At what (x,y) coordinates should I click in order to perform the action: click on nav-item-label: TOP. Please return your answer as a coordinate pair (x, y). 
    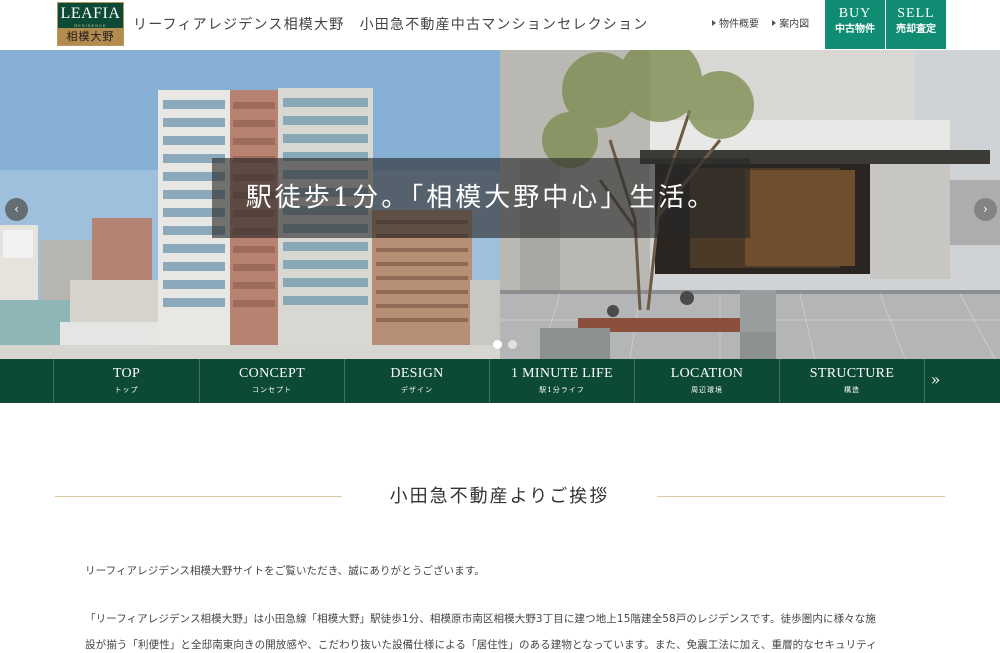
    Looking at the image, I should click on (126, 373).